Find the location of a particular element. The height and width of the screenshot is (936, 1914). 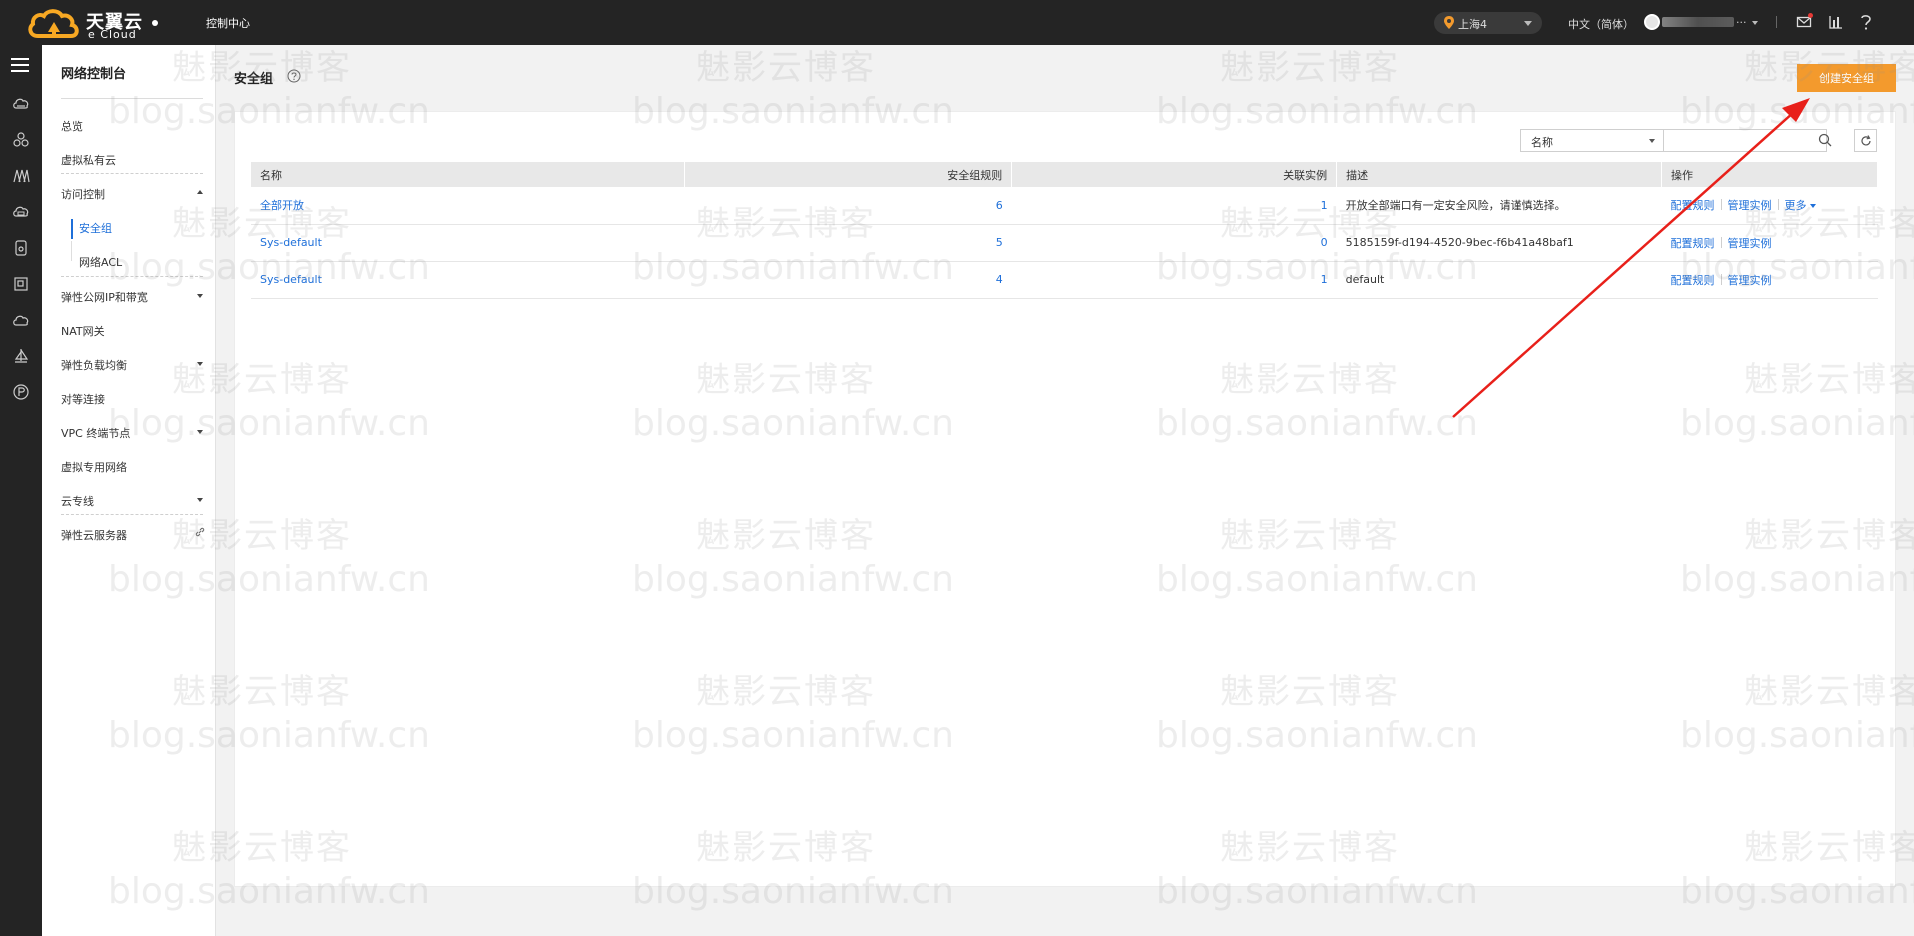

mail-icon is located at coordinates (1805, 22).